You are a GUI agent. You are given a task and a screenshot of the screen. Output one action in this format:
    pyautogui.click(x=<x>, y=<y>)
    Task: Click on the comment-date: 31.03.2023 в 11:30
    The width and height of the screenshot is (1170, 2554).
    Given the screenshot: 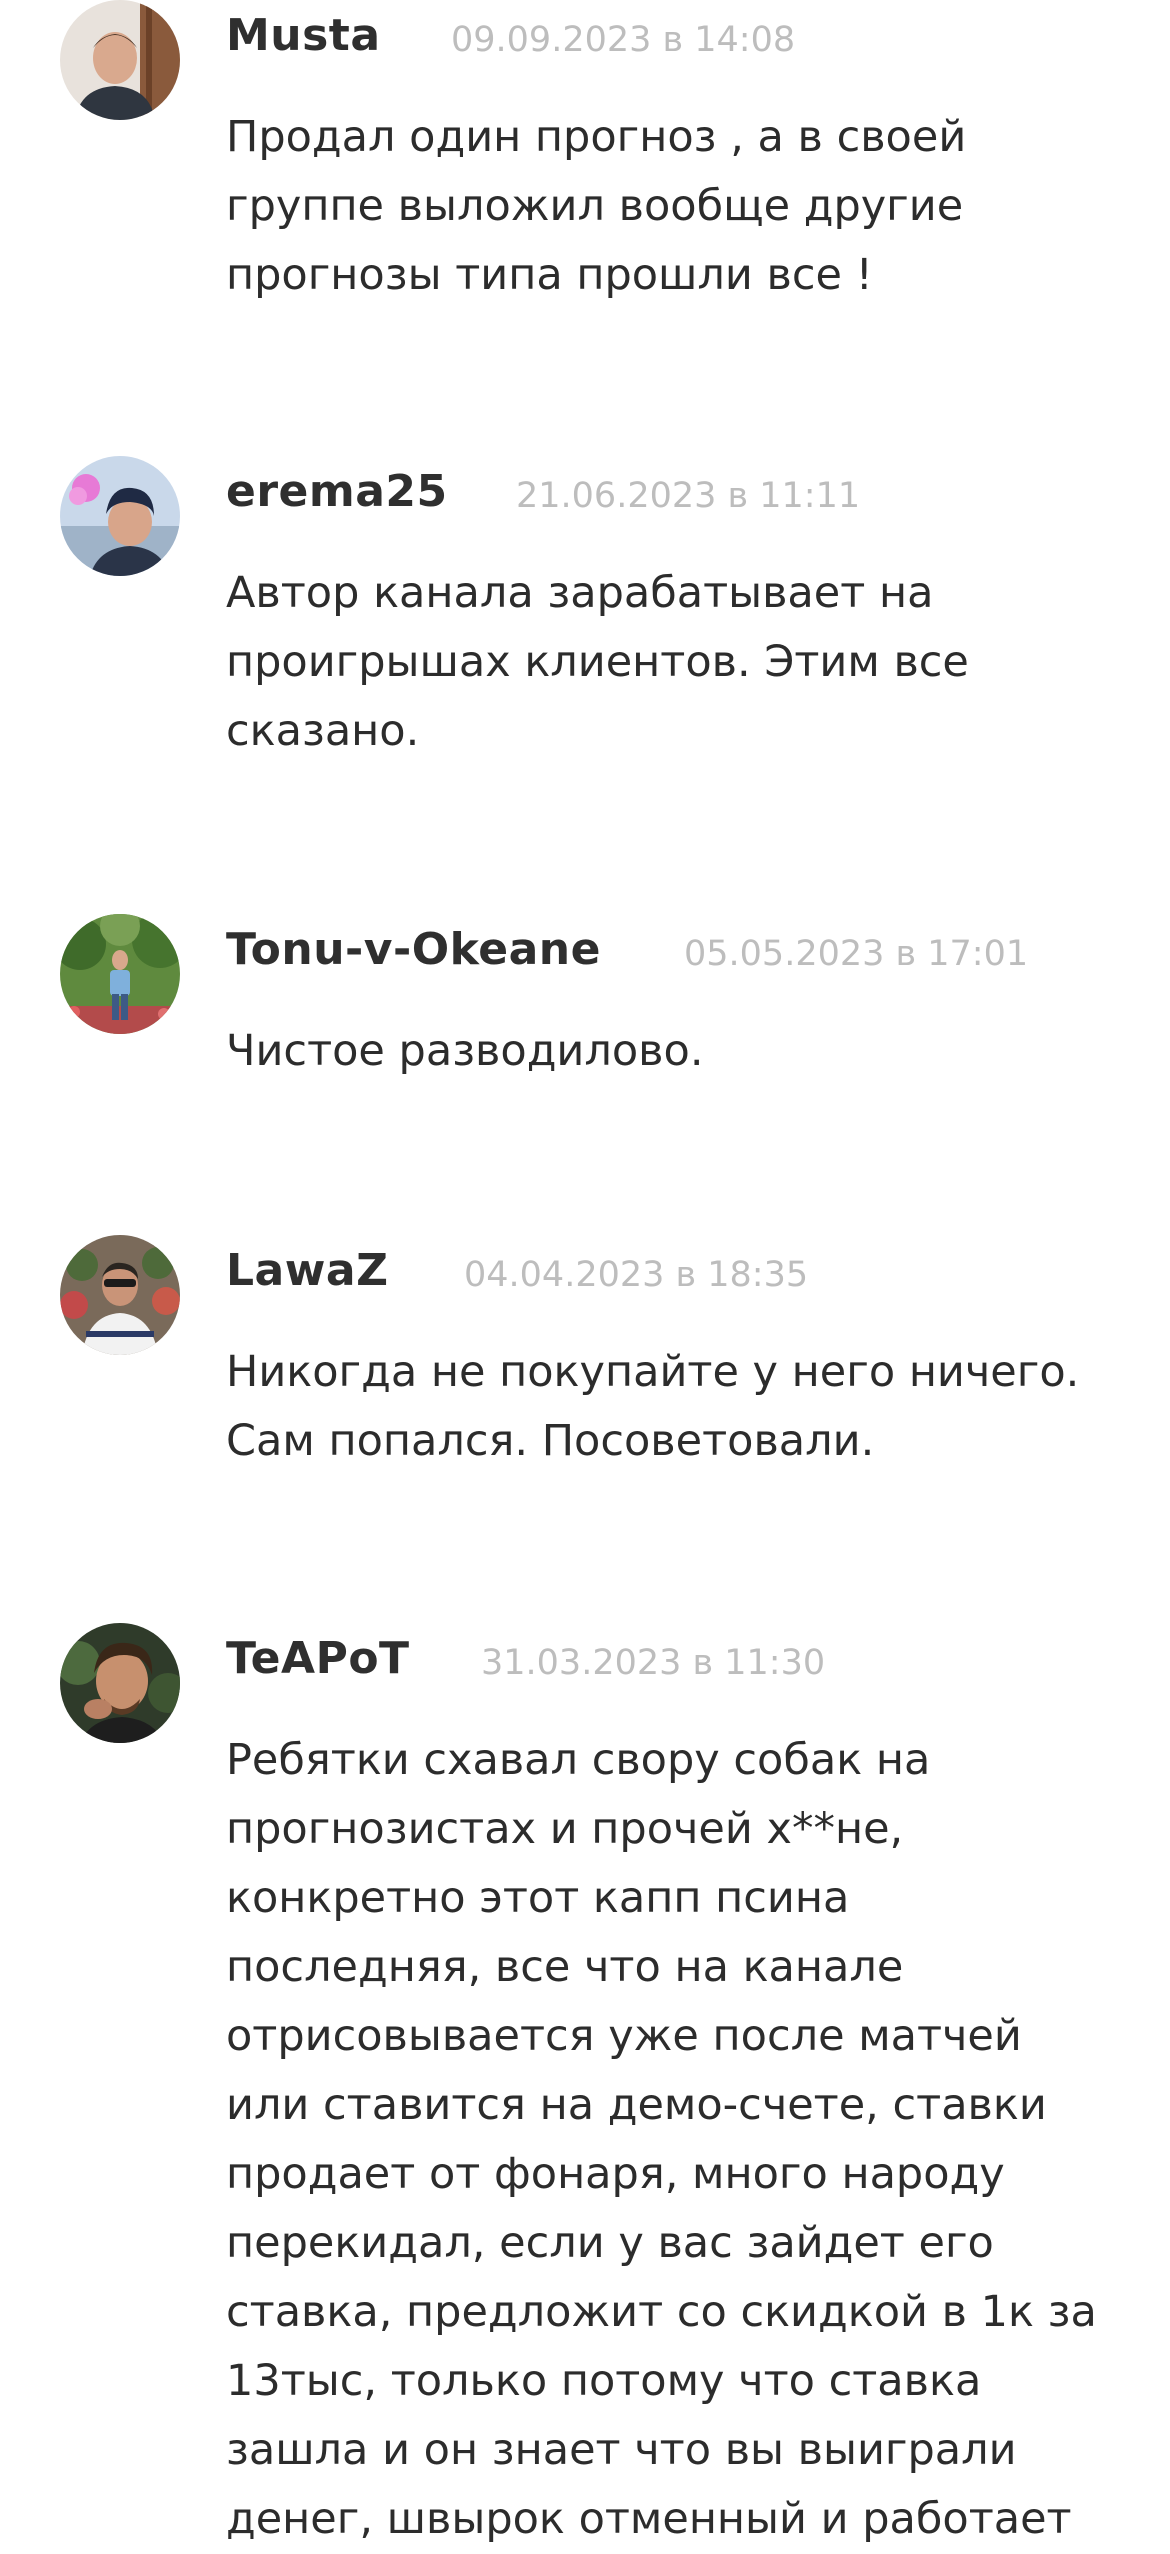 What is the action you would take?
    pyautogui.click(x=653, y=1663)
    